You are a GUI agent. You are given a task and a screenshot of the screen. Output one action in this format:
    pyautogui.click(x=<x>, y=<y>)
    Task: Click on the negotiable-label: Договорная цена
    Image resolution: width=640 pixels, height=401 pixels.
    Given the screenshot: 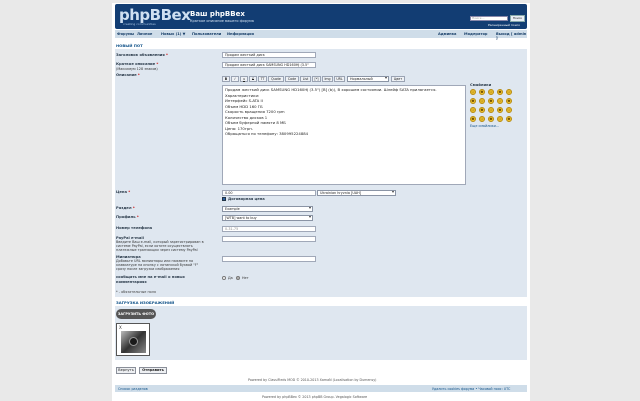 What is the action you would take?
    pyautogui.click(x=246, y=199)
    